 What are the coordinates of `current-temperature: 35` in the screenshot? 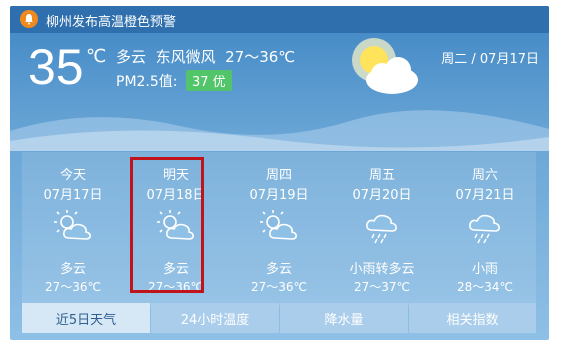 It's located at (56, 67).